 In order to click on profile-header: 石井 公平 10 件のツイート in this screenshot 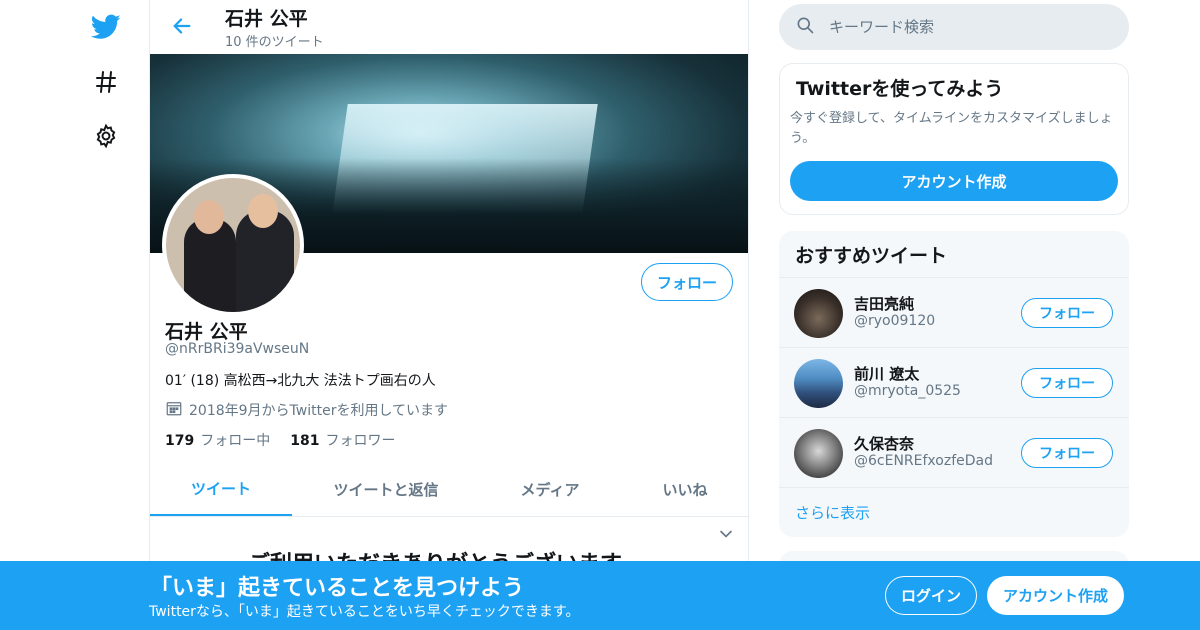, I will do `click(449, 27)`.